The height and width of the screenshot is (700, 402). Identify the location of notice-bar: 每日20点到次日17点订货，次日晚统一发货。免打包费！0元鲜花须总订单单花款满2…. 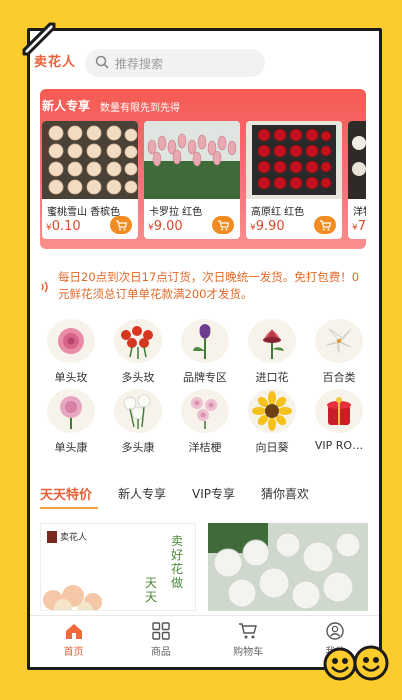
(203, 292).